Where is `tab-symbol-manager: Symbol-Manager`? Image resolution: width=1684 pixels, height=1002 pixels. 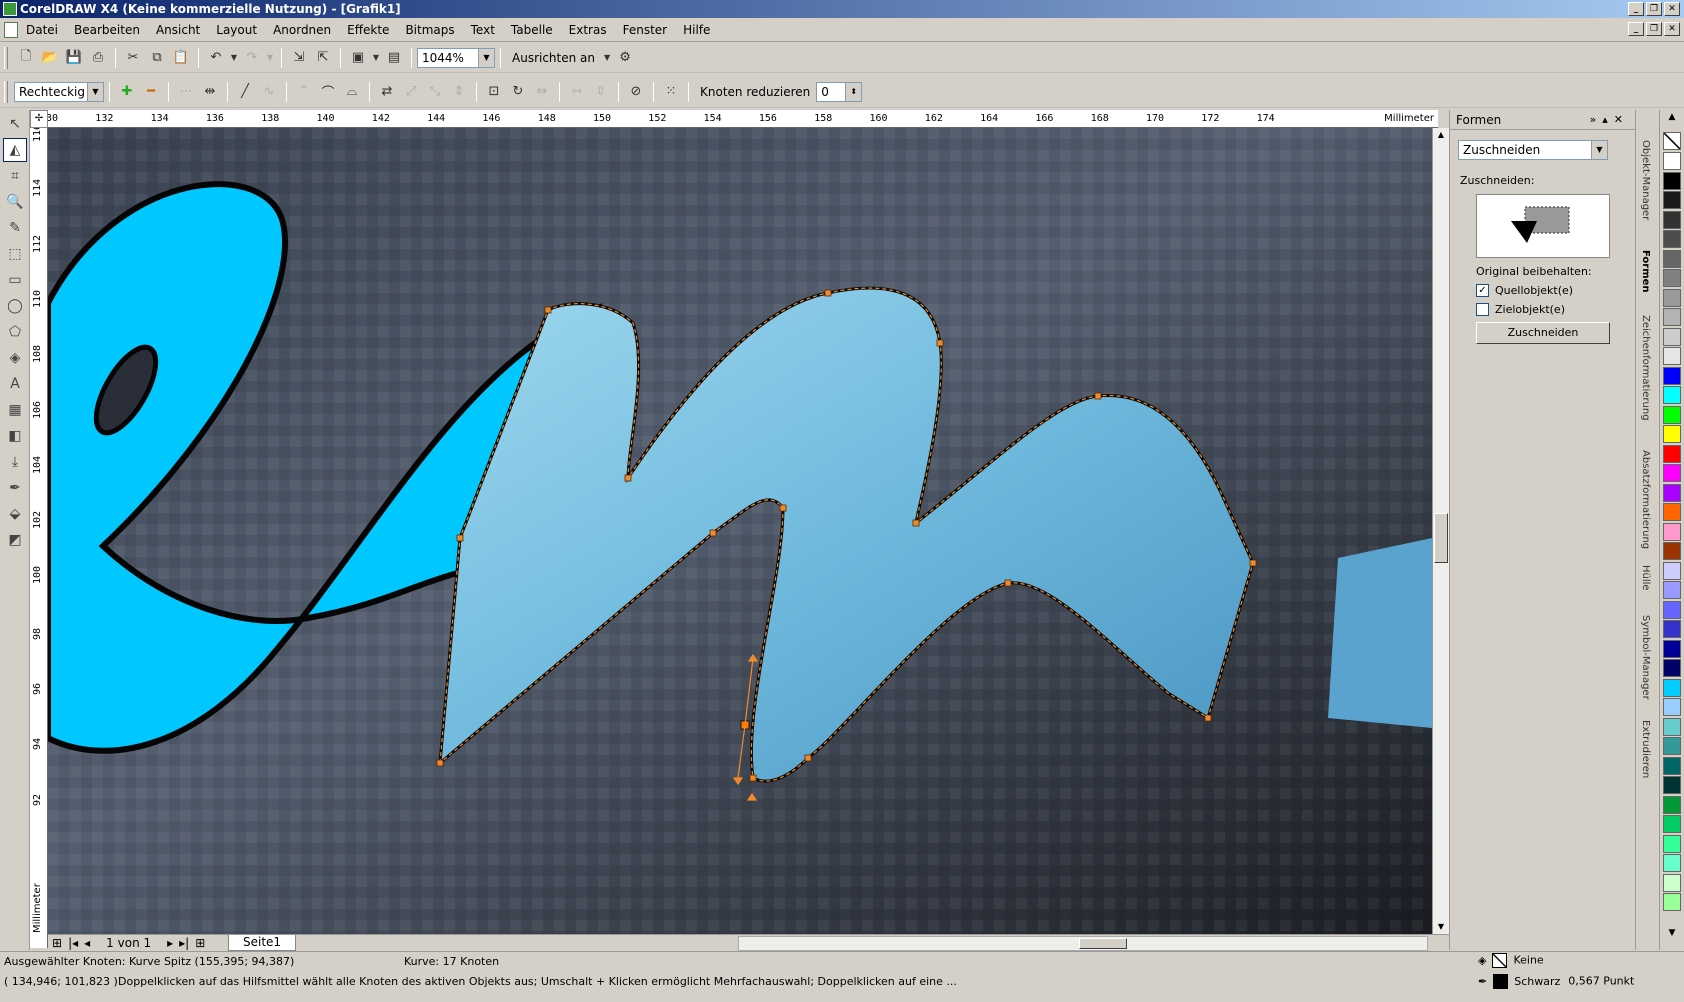 tab-symbol-manager: Symbol-Manager is located at coordinates (1645, 657).